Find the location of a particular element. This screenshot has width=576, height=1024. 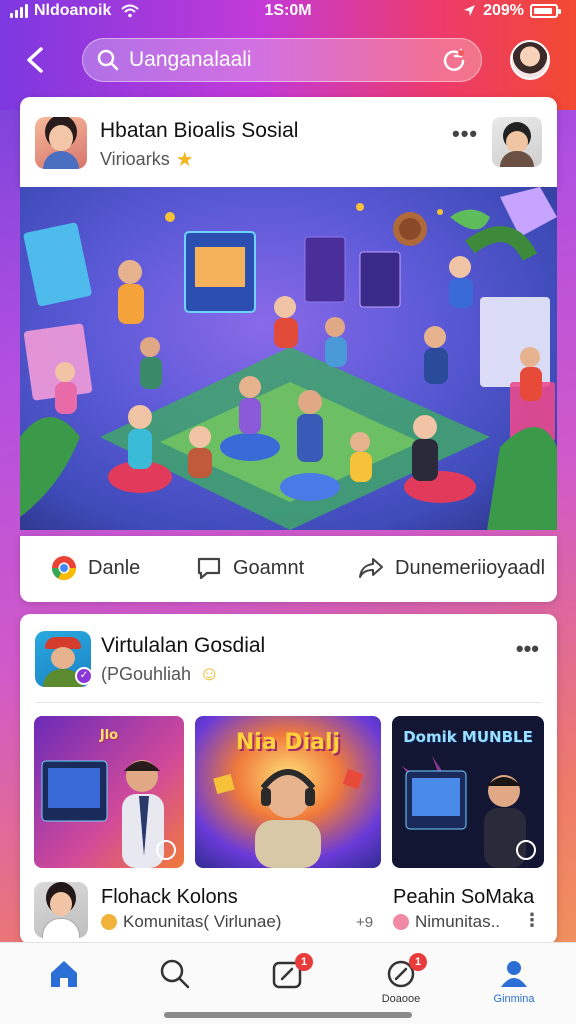

battery-percent: 209% is located at coordinates (503, 10).